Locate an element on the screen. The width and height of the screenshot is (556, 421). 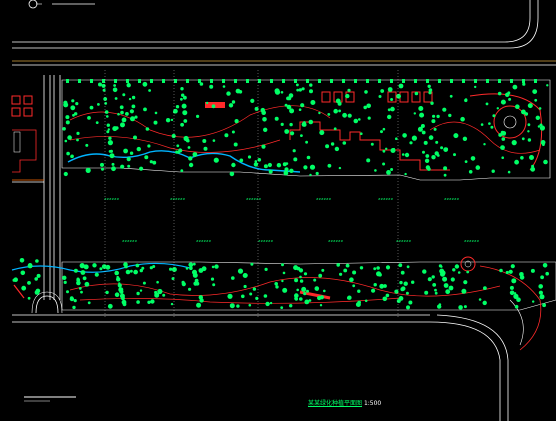
road-label: ###### is located at coordinates (112, 199).